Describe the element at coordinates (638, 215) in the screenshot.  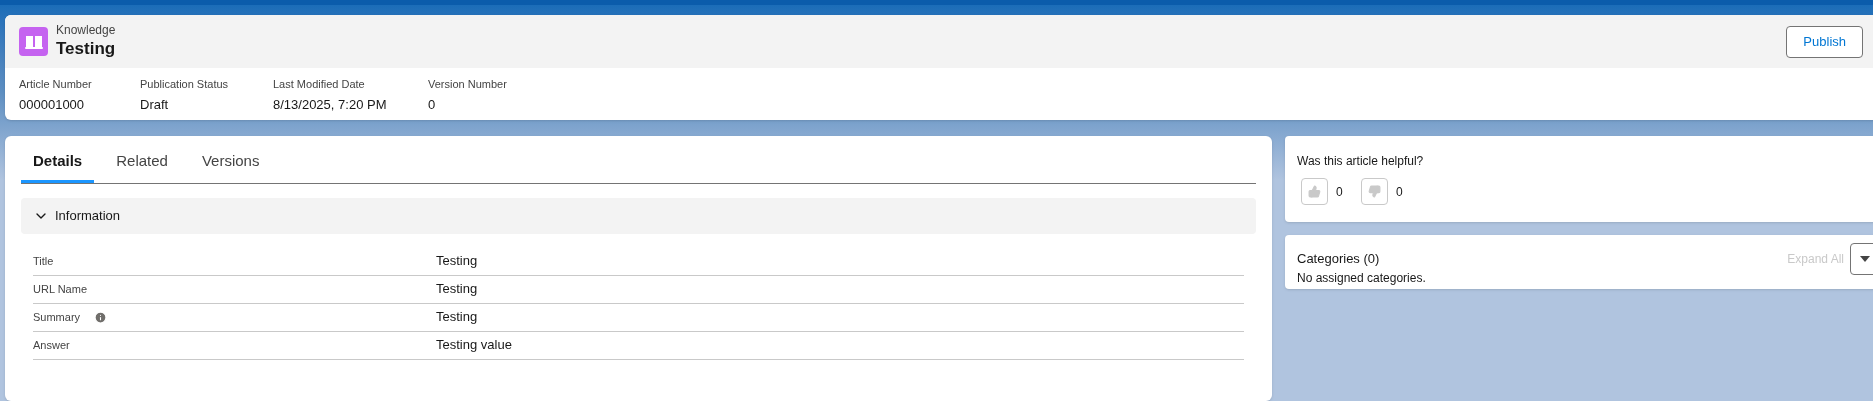
I see `section-header: Information` at that location.